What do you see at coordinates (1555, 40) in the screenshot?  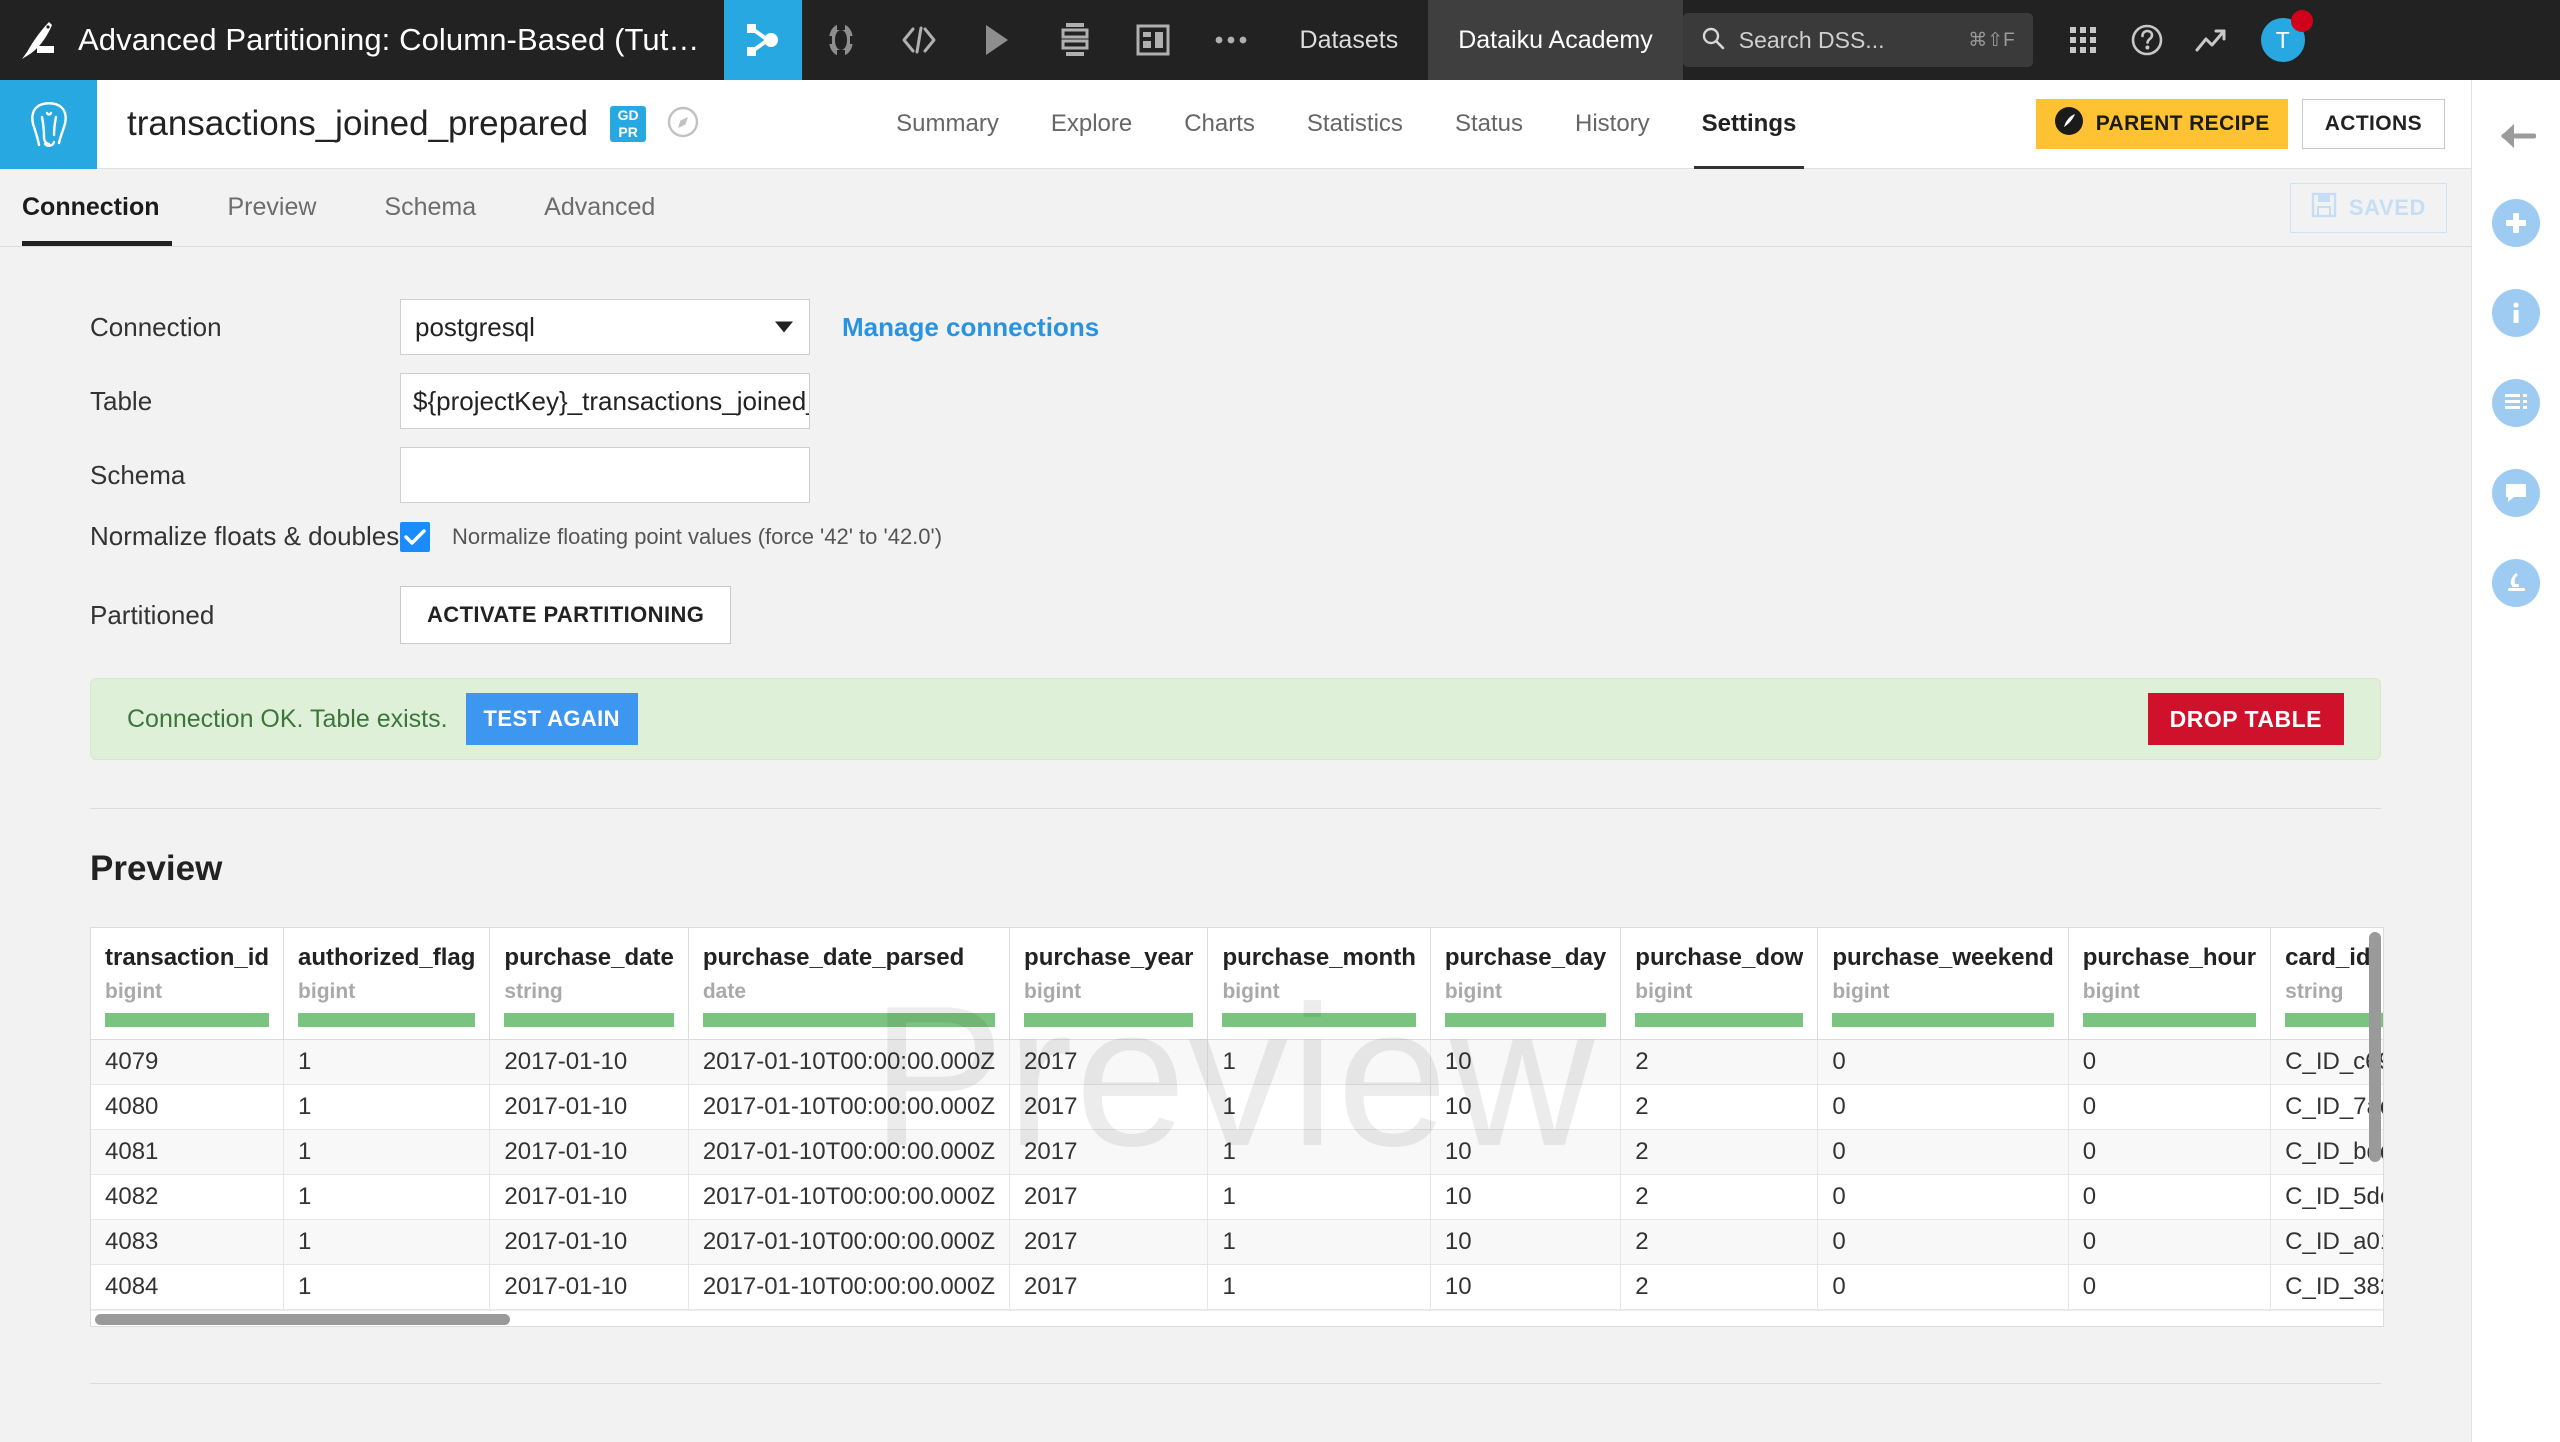 I see `topnav-dataiku-academy: Dataiku Academy` at bounding box center [1555, 40].